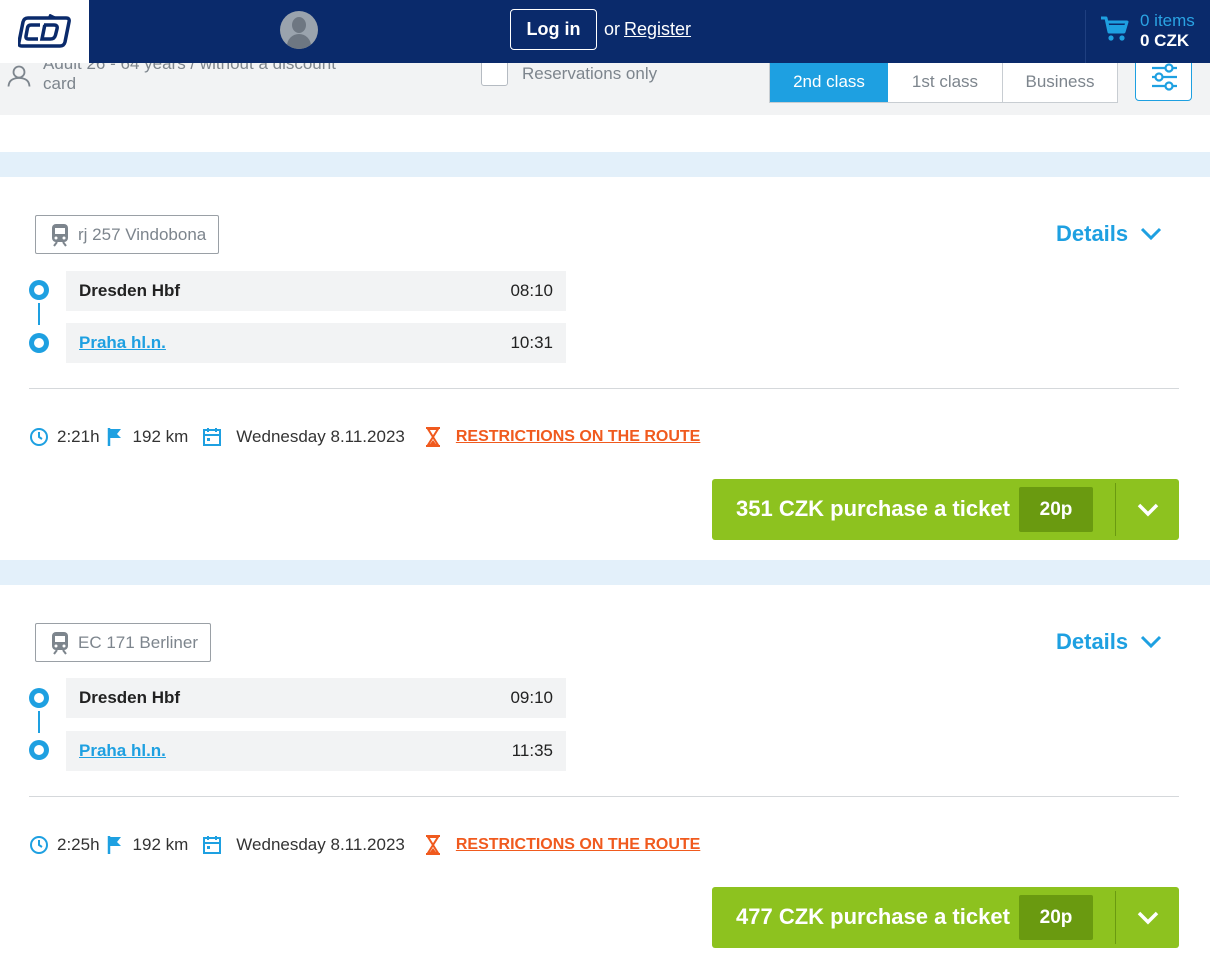 The height and width of the screenshot is (968, 1210). What do you see at coordinates (1167, 21) in the screenshot?
I see `cart-items-count: 0 items` at bounding box center [1167, 21].